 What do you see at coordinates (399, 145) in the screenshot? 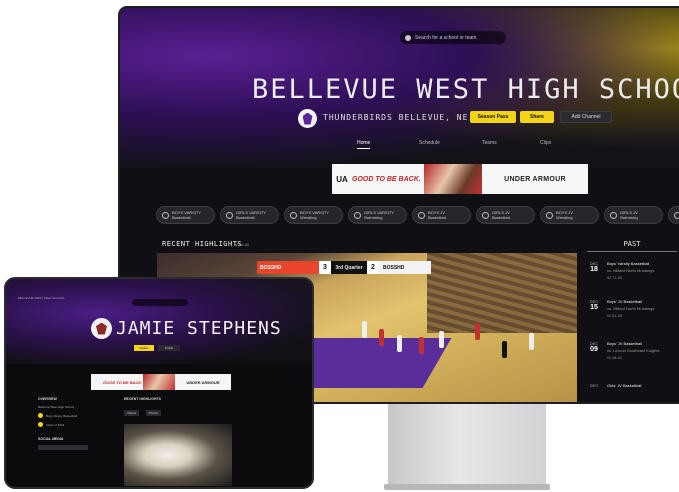
I see `school-tabs: Home Schedule Teams Clips` at bounding box center [399, 145].